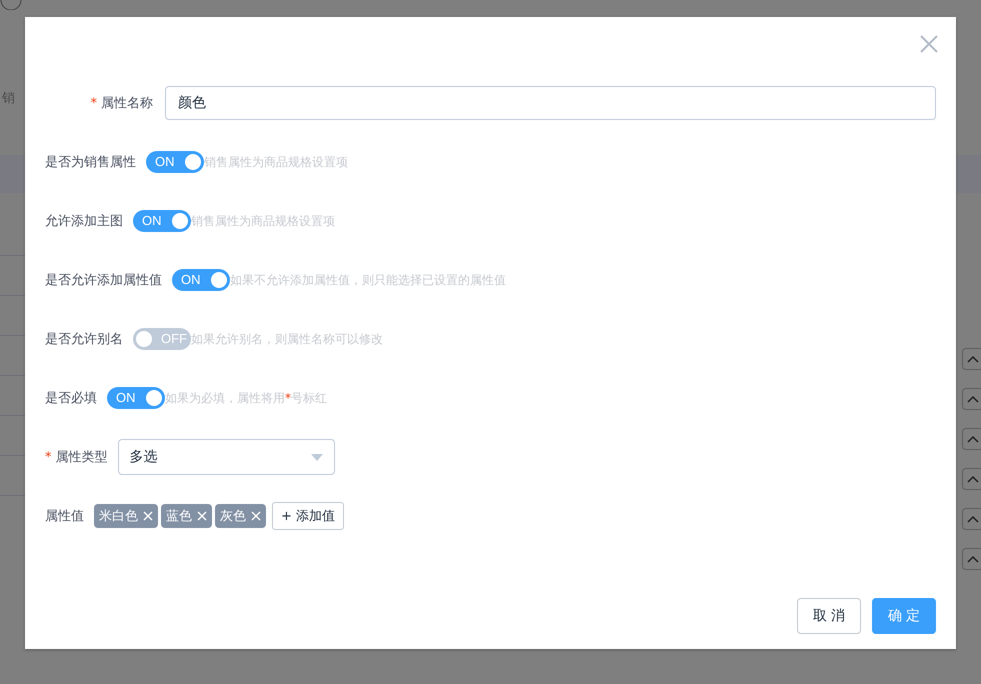 The width and height of the screenshot is (981, 684). I want to click on value-tag: 米白色, so click(126, 516).